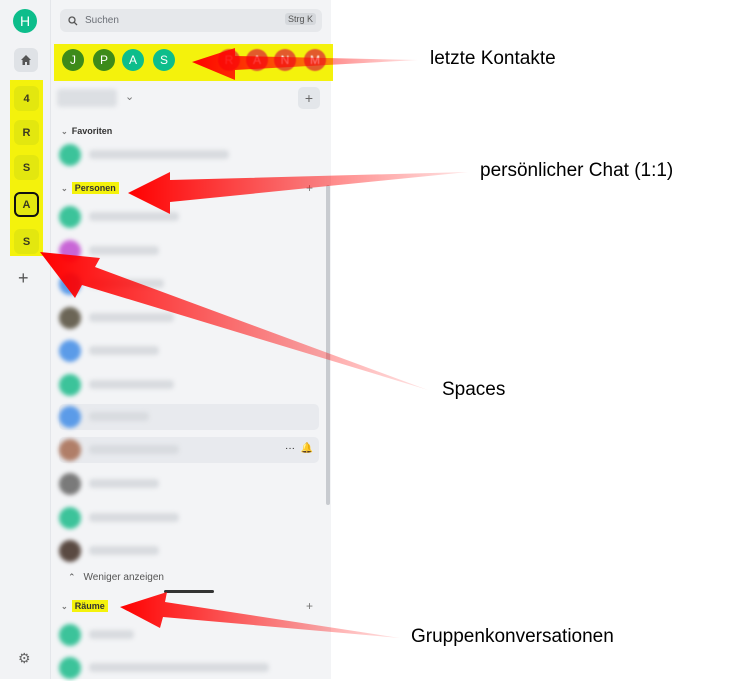 Image resolution: width=732 pixels, height=681 pixels. I want to click on annotation-personal-chat: persönlicher Chat (1:1), so click(577, 170).